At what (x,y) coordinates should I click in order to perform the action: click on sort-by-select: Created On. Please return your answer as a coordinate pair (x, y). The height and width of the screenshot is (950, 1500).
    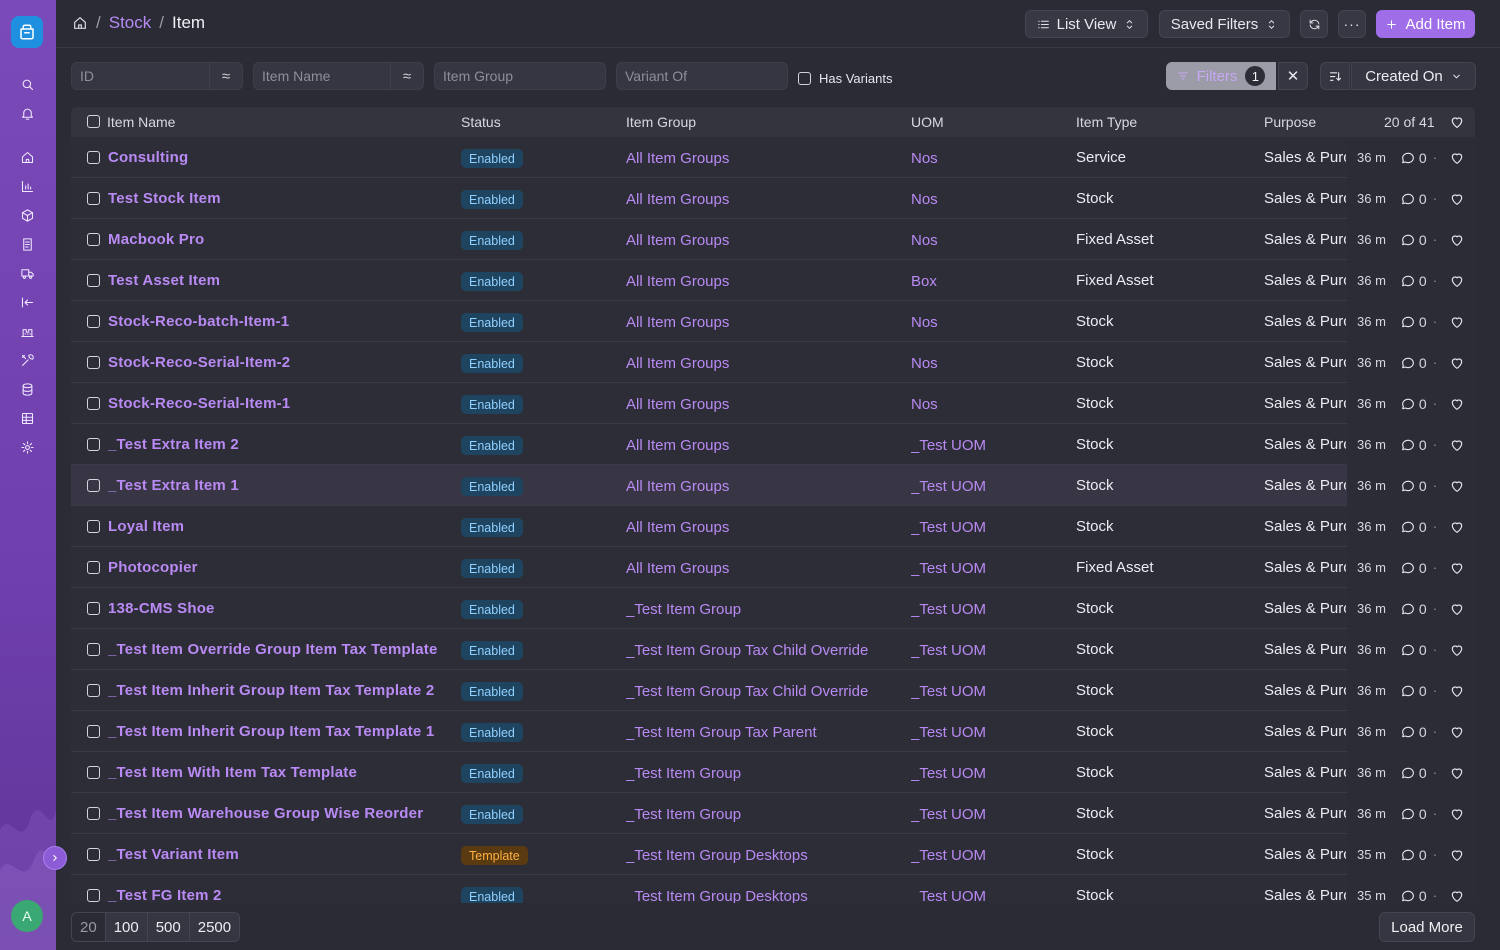
    Looking at the image, I should click on (1413, 76).